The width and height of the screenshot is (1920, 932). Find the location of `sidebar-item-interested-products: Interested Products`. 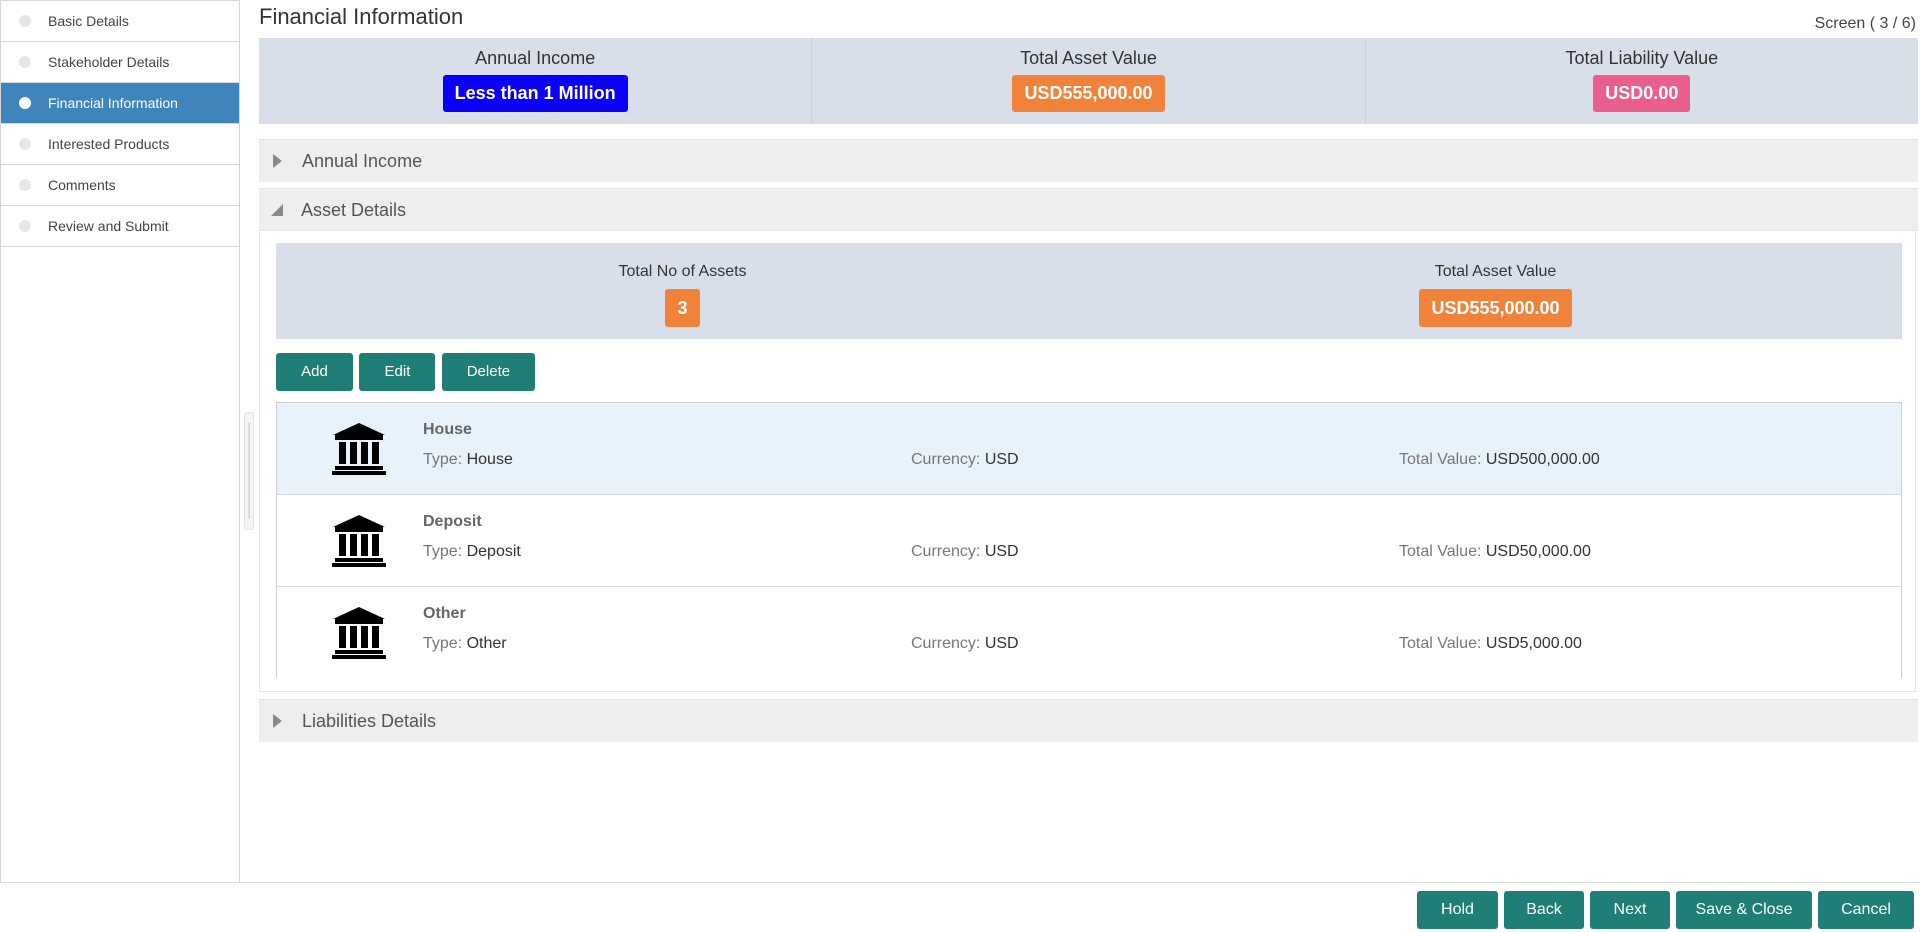

sidebar-item-interested-products: Interested Products is located at coordinates (120, 144).